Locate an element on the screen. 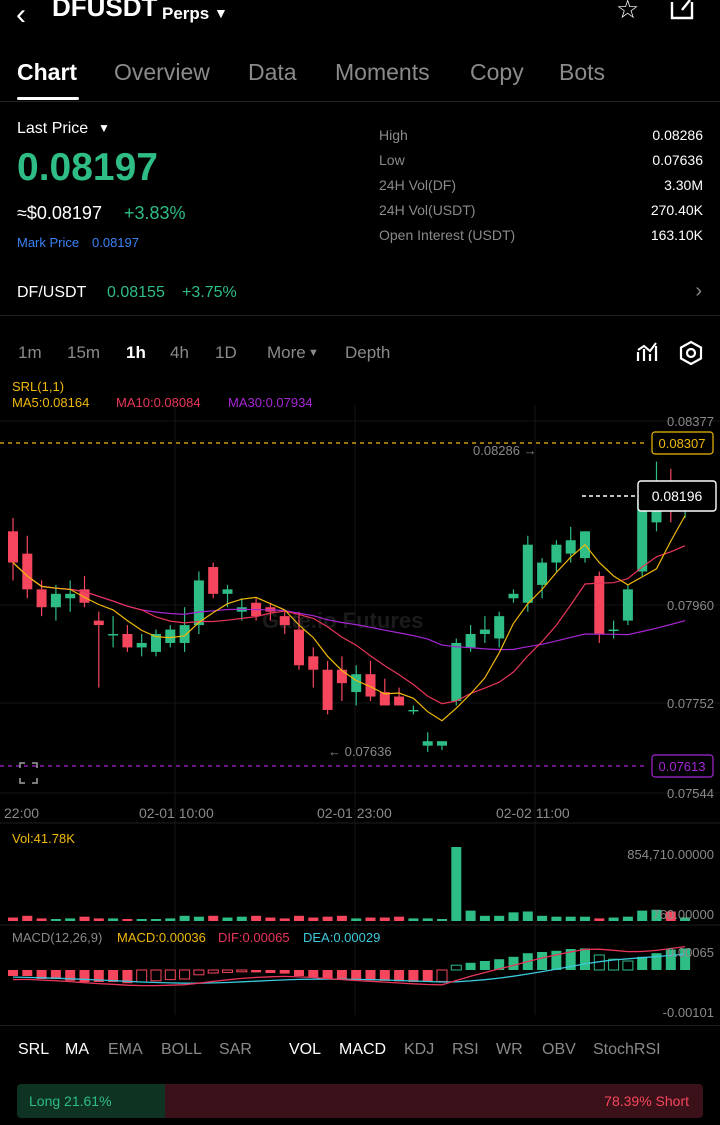 The width and height of the screenshot is (720, 1125). spot-pair-name: DF/USDT is located at coordinates (52, 292).